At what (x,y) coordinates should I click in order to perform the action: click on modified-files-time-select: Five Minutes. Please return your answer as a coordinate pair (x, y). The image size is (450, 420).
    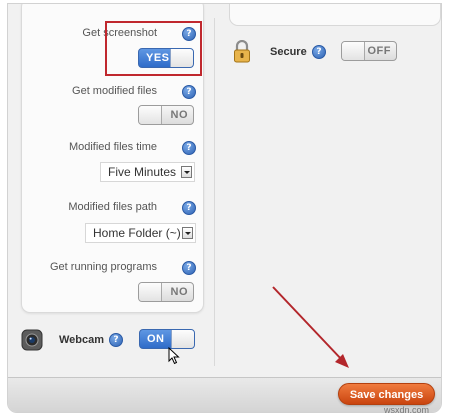
    Looking at the image, I should click on (147, 172).